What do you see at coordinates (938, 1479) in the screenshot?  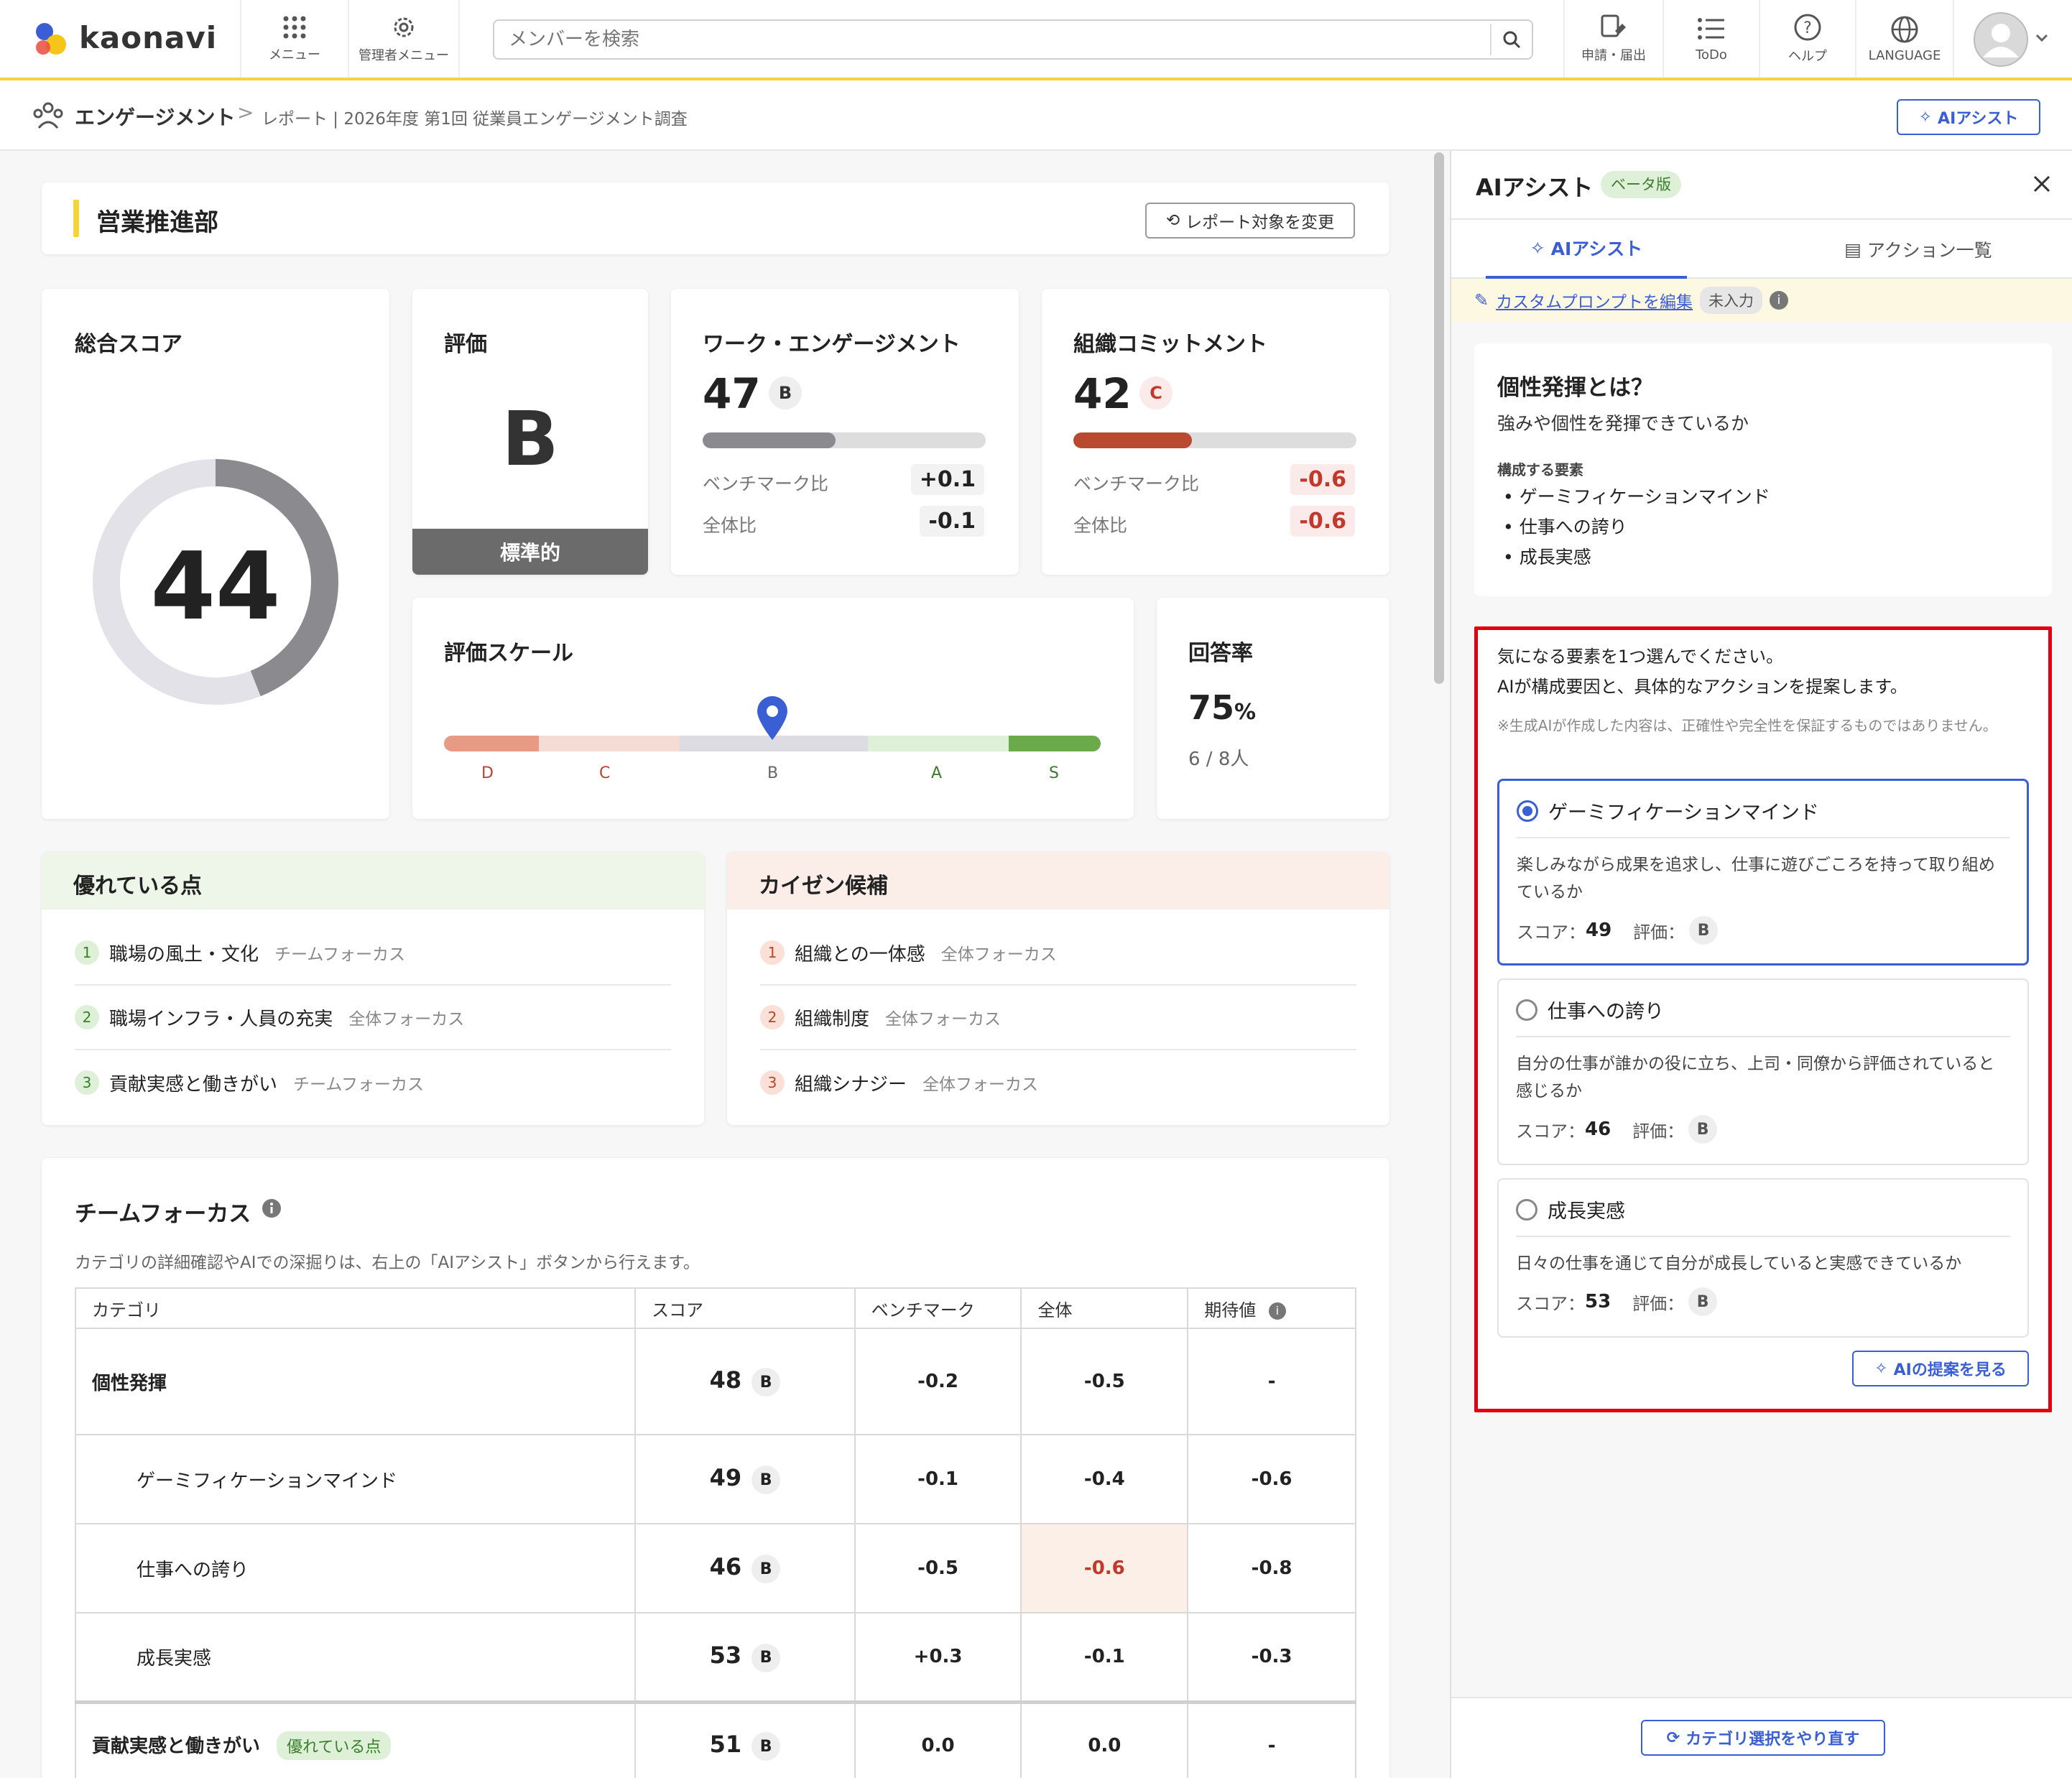 I see `row-bench: -0.1` at bounding box center [938, 1479].